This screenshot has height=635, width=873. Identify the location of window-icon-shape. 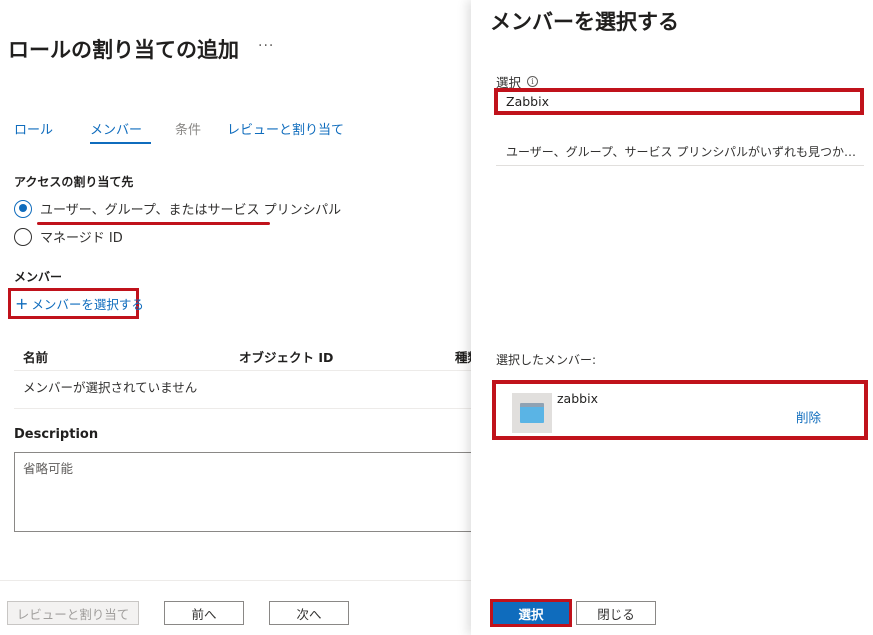
(532, 413).